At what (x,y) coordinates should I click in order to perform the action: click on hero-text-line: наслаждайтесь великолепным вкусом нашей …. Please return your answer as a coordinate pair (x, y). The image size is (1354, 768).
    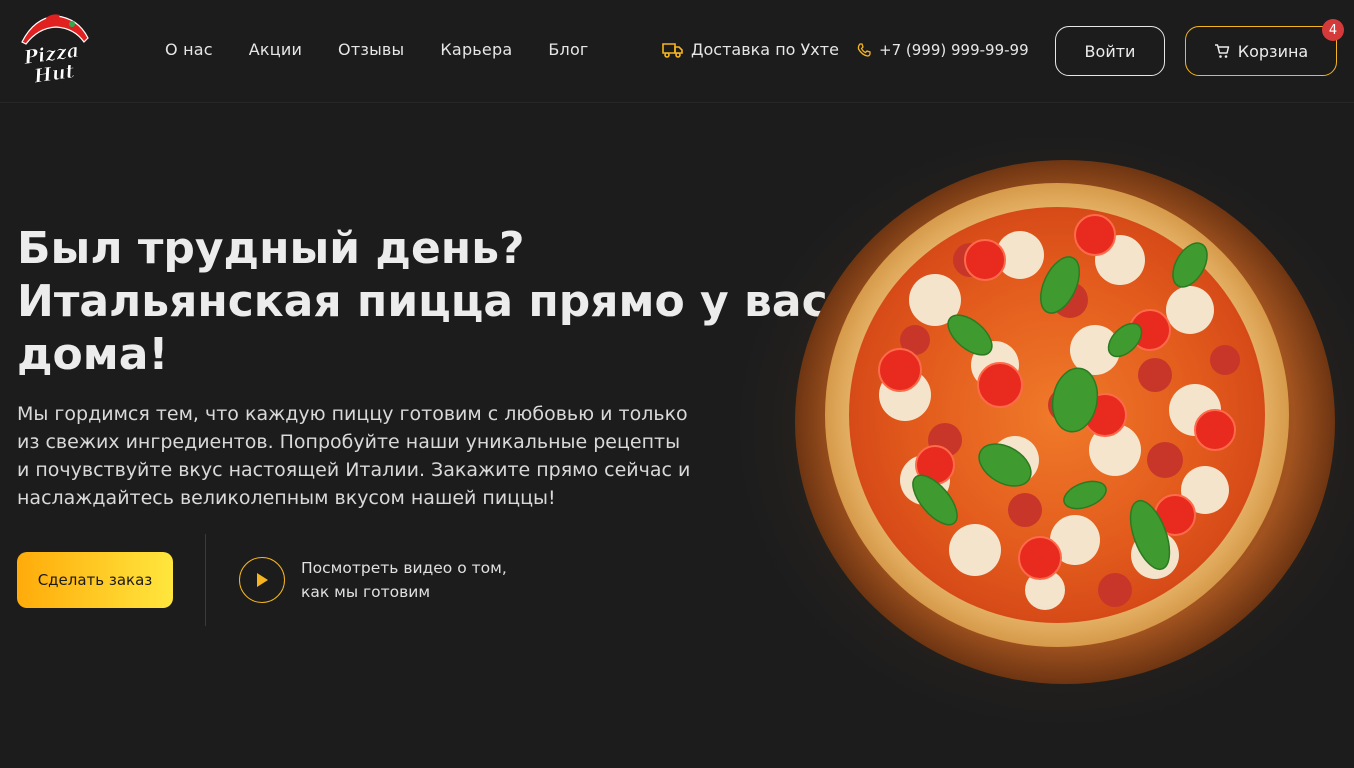
    Looking at the image, I should click on (286, 498).